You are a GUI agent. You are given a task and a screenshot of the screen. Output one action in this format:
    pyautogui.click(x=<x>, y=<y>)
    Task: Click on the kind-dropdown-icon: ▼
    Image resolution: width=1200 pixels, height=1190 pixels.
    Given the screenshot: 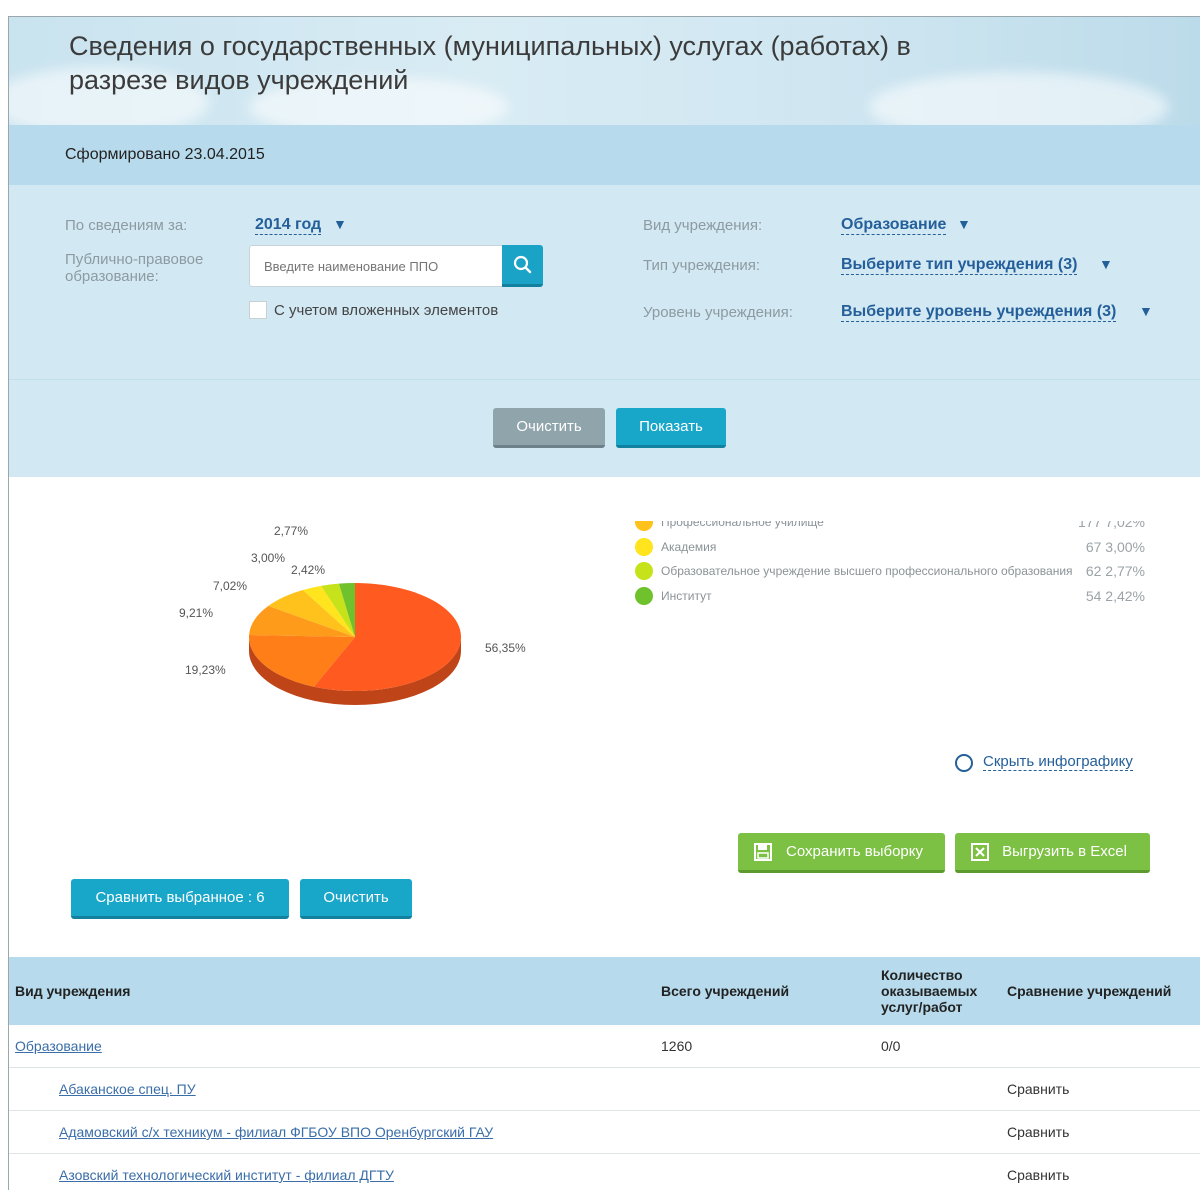 What is the action you would take?
    pyautogui.click(x=964, y=224)
    